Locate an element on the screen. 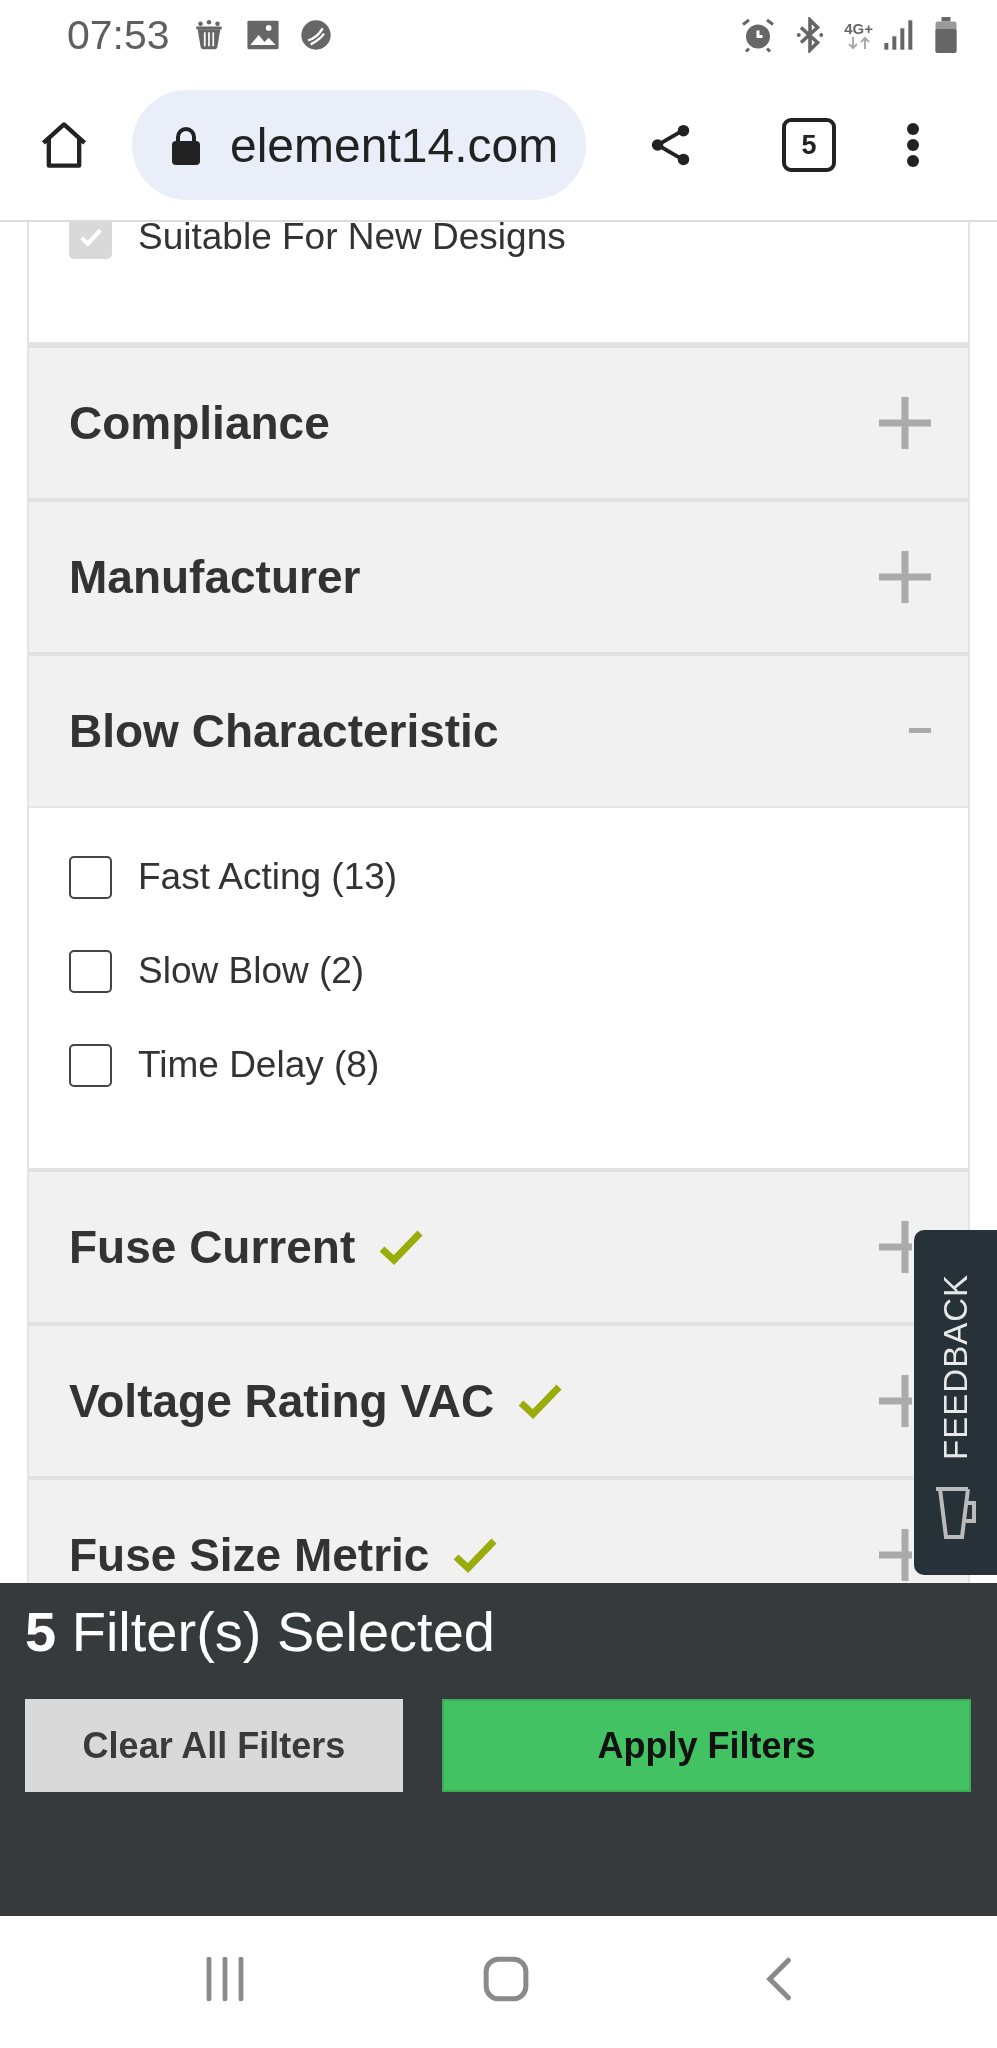 This screenshot has width=997, height=2048. tab-count-button: 5 is located at coordinates (809, 145).